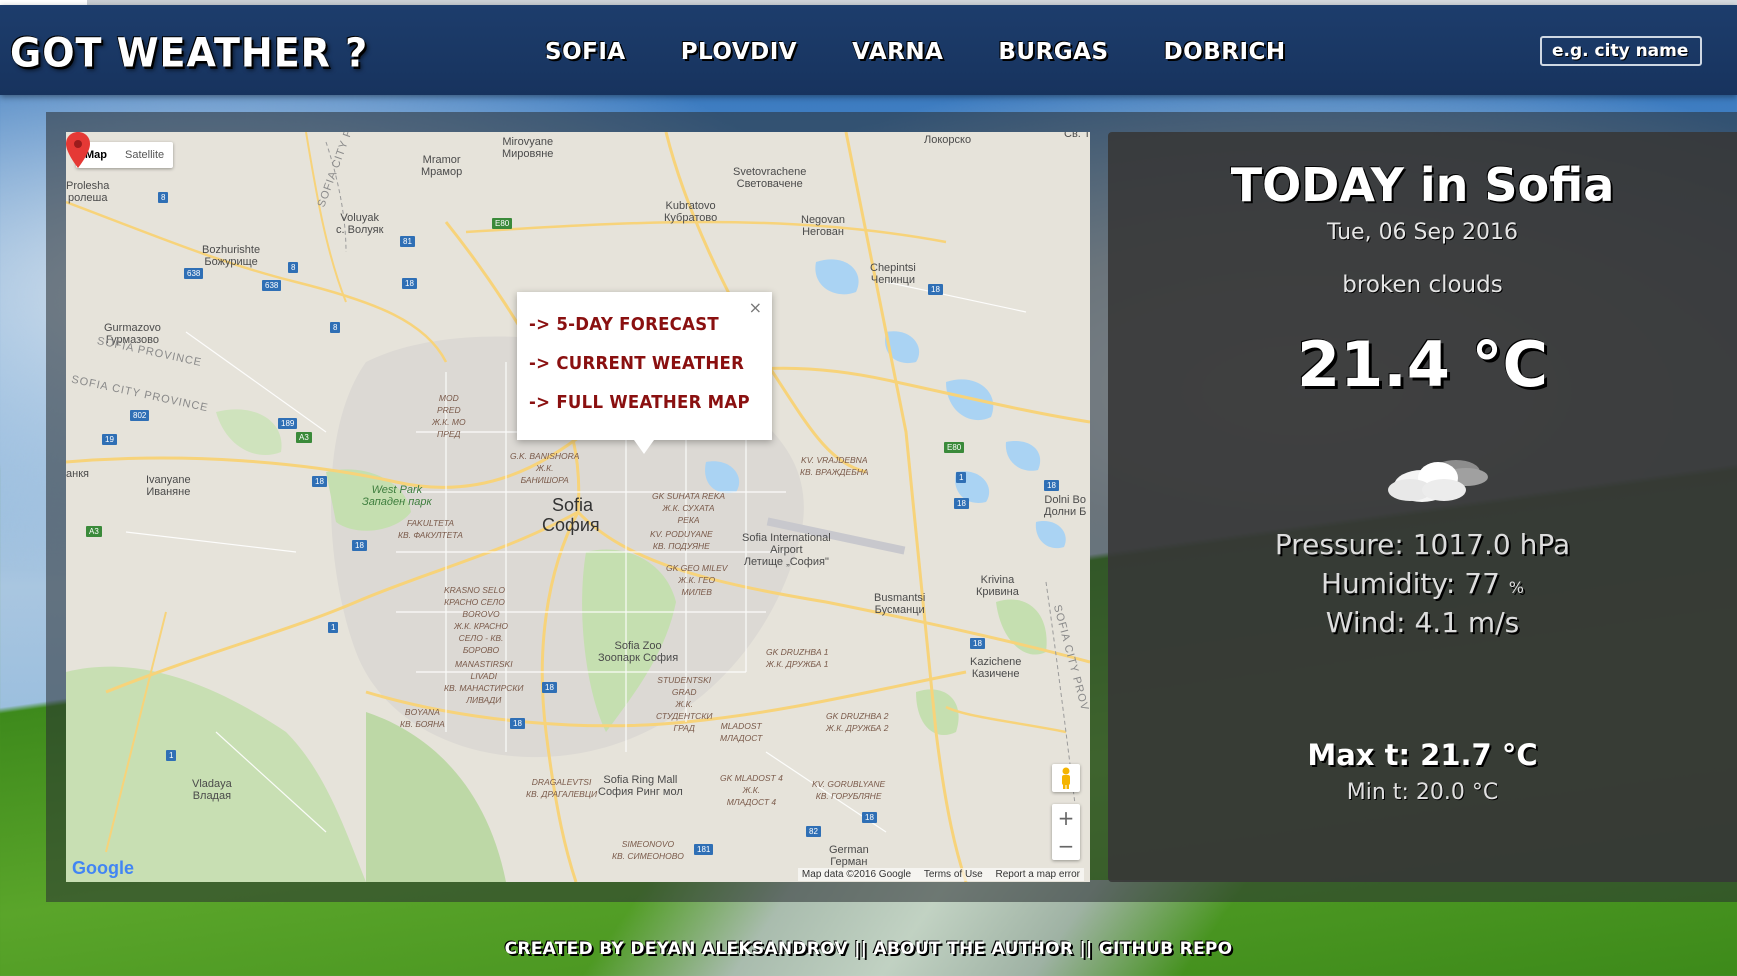 The width and height of the screenshot is (1737, 976). I want to click on map-label: German Герман, so click(849, 856).